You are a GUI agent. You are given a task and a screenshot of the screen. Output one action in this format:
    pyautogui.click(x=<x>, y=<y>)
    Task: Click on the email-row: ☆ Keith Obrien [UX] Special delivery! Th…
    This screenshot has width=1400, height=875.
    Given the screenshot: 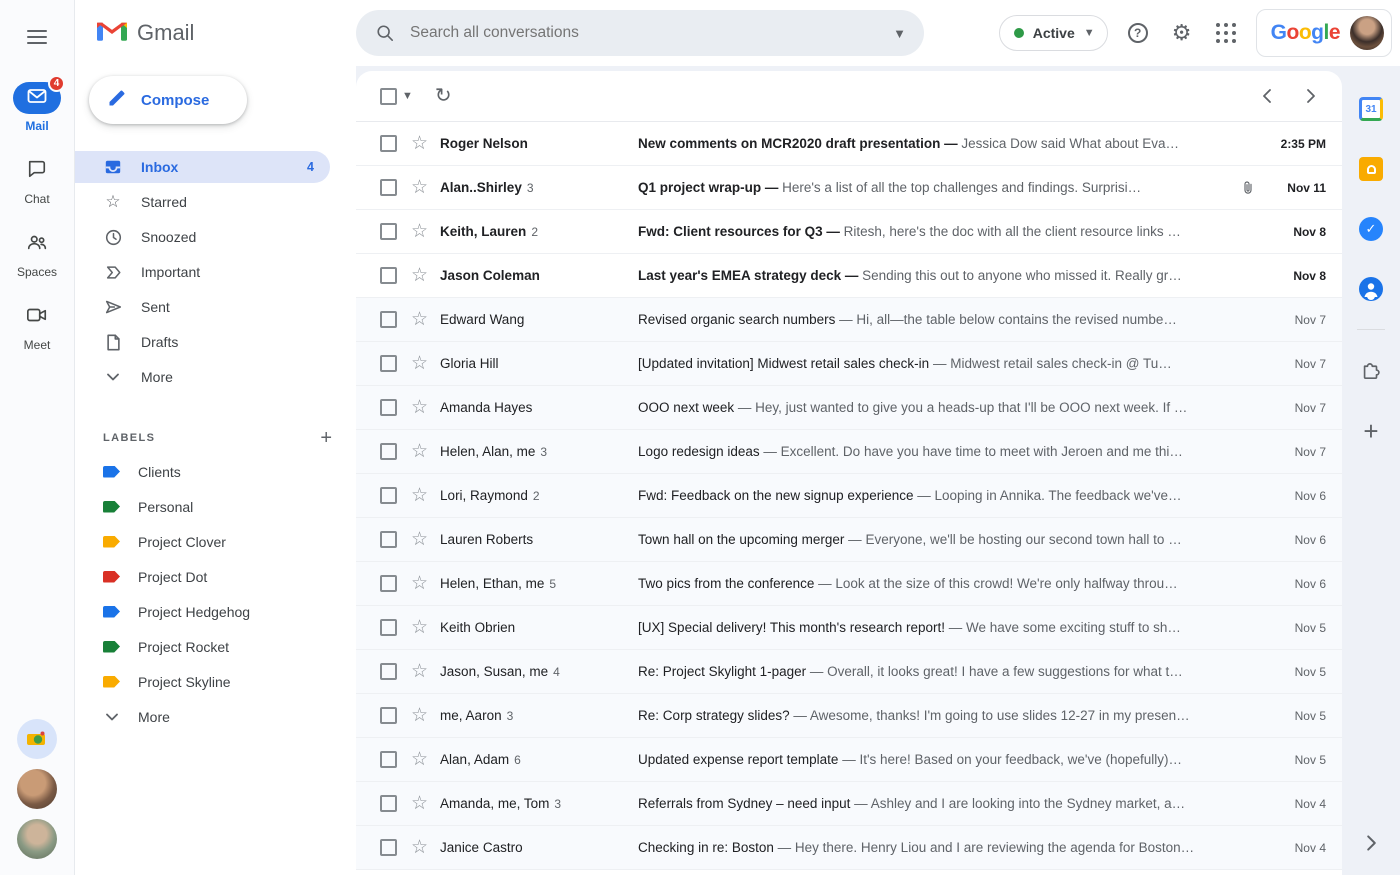 What is the action you would take?
    pyautogui.click(x=849, y=628)
    